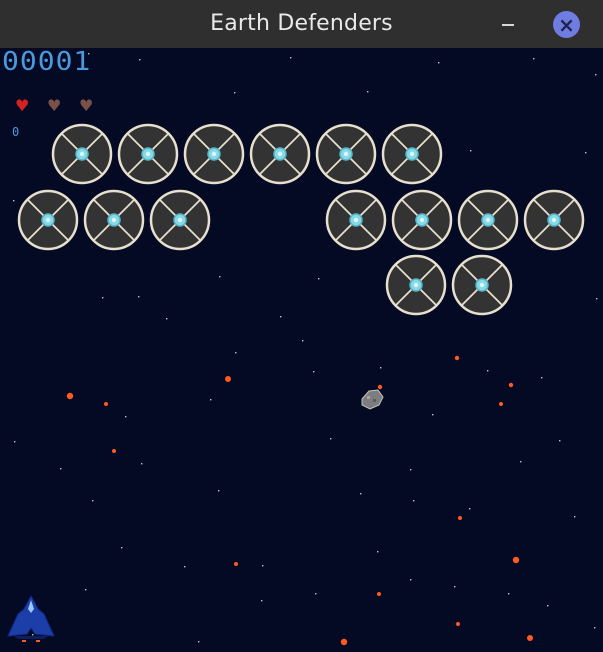 Image resolution: width=603 pixels, height=652 pixels. What do you see at coordinates (47, 61) in the screenshot?
I see `score-display: 00001` at bounding box center [47, 61].